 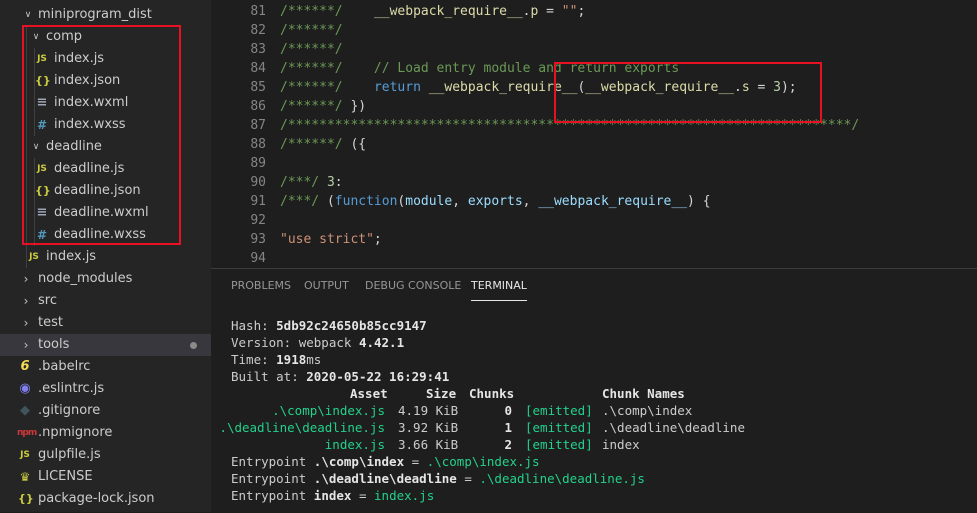 I want to click on tree-file-npmignore: npm .npmignore, so click(x=105, y=433).